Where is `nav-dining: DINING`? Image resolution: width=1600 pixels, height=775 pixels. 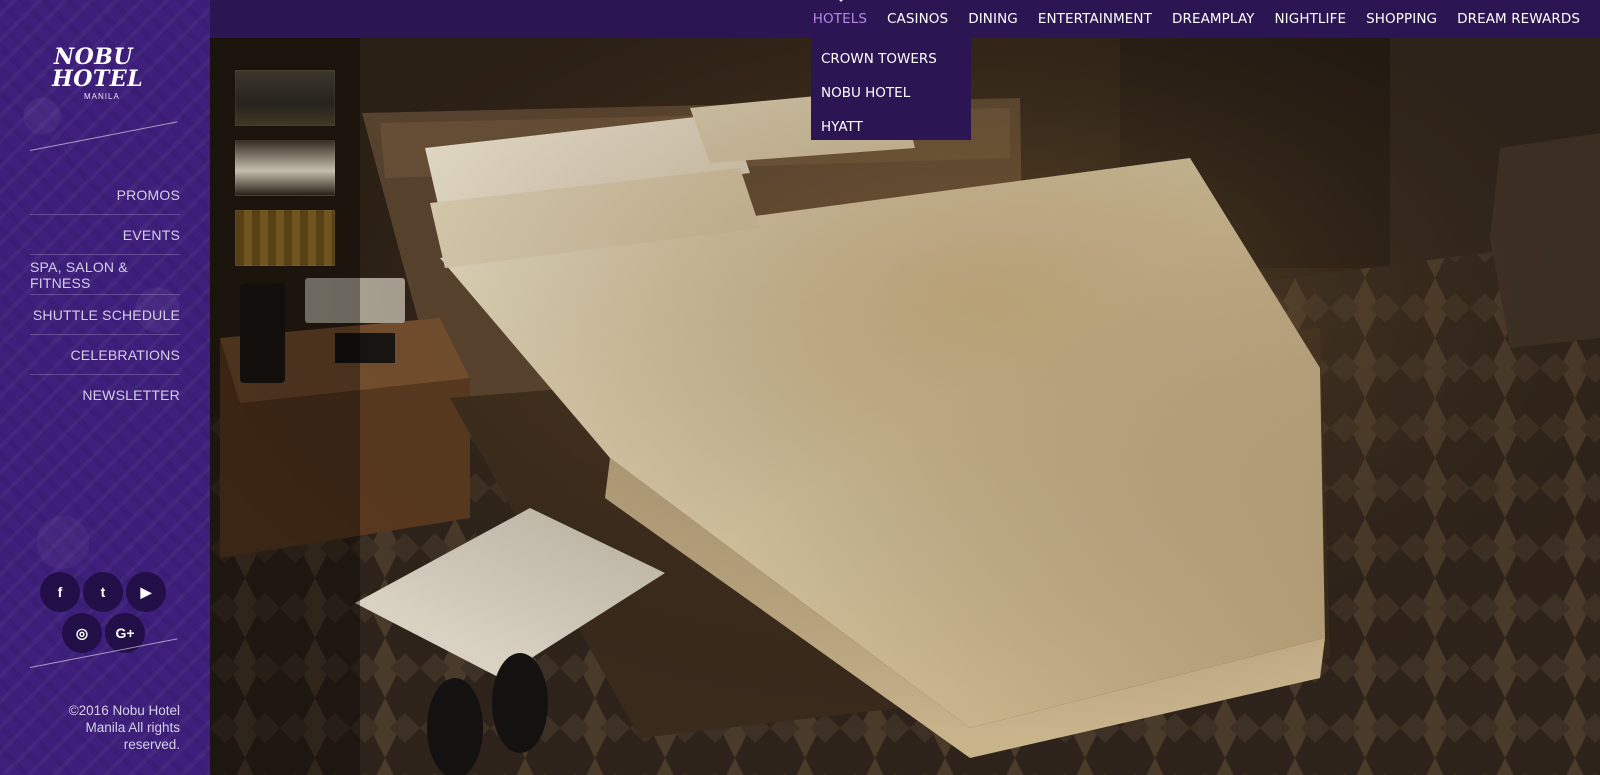
nav-dining: DINING is located at coordinates (993, 19).